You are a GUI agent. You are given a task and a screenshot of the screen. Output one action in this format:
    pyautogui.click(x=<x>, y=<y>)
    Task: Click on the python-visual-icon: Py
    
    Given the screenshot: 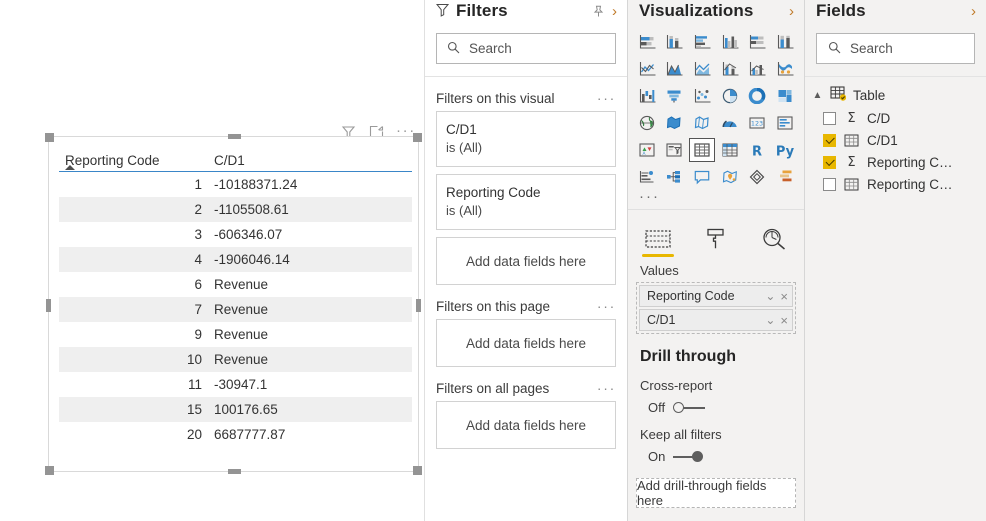 What is the action you would take?
    pyautogui.click(x=785, y=150)
    